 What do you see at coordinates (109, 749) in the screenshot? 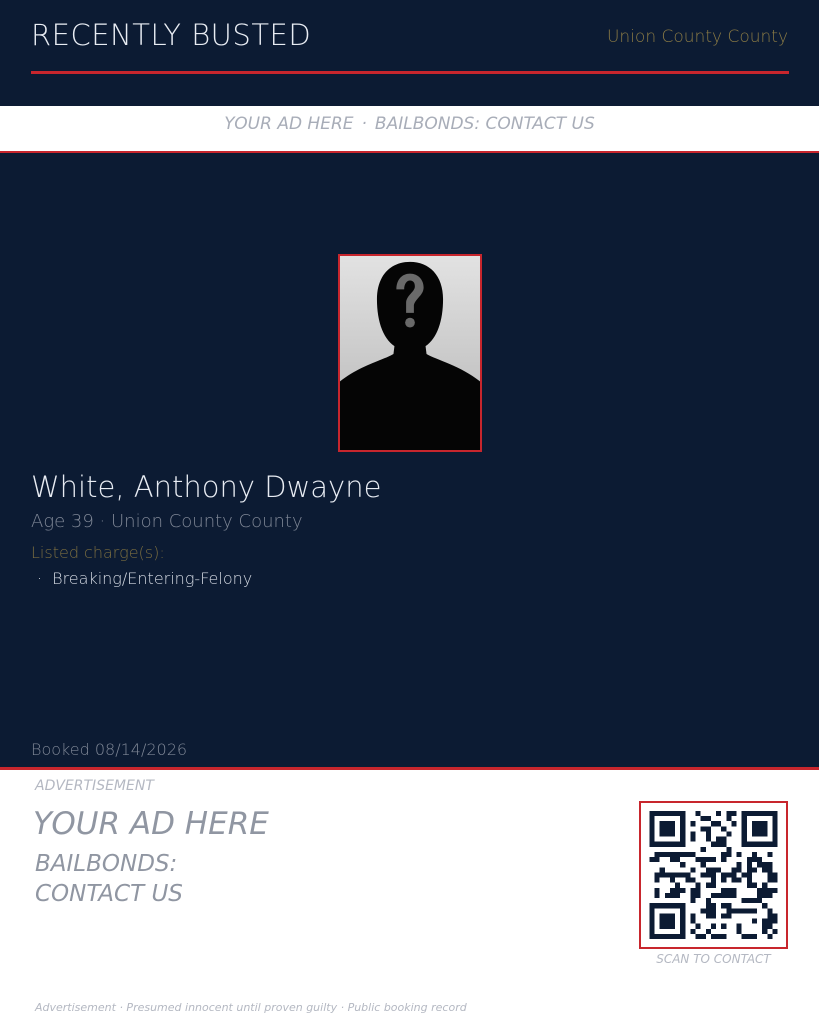
I see `booking-date: Booked 08/14/2026` at bounding box center [109, 749].